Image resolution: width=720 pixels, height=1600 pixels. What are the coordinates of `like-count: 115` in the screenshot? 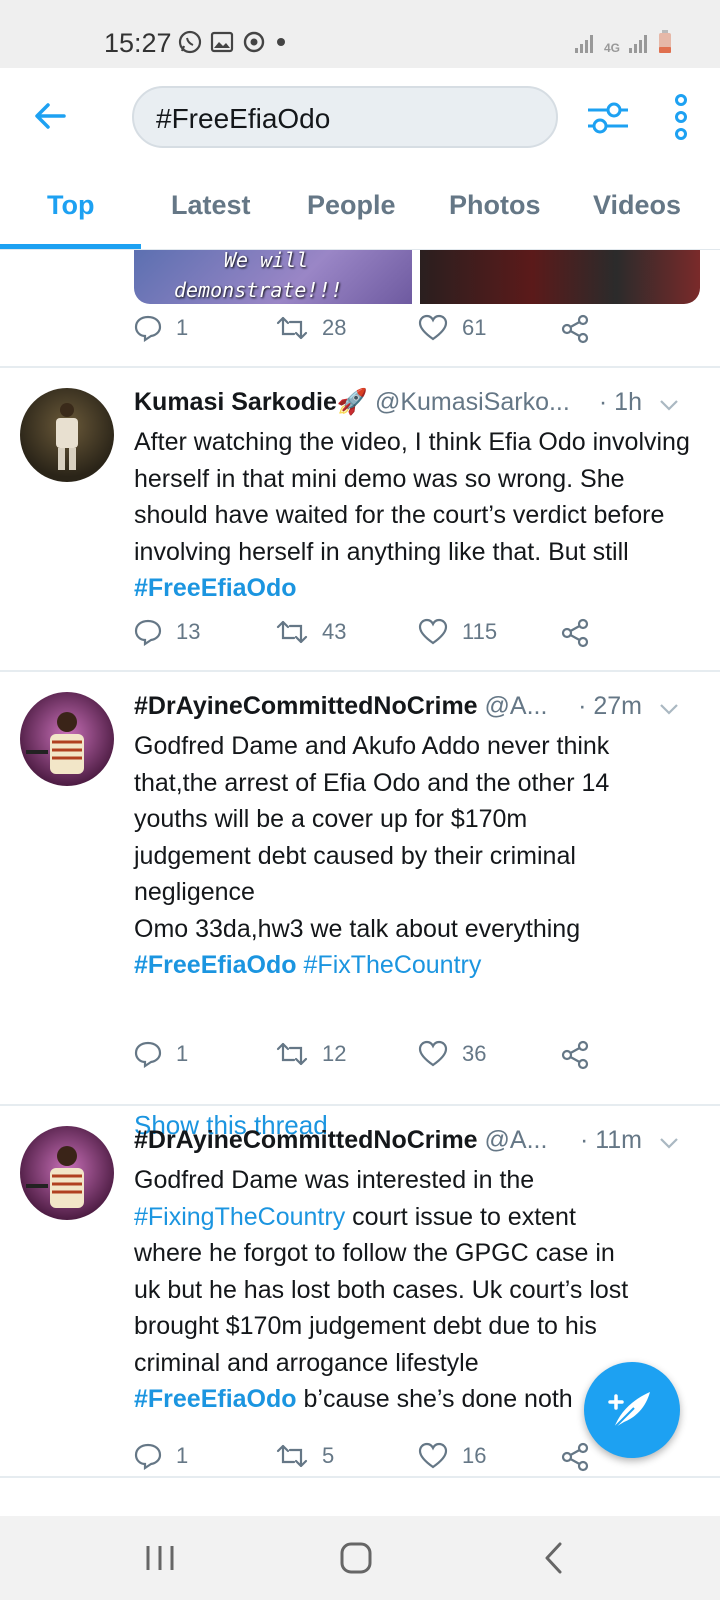 It's located at (480, 631).